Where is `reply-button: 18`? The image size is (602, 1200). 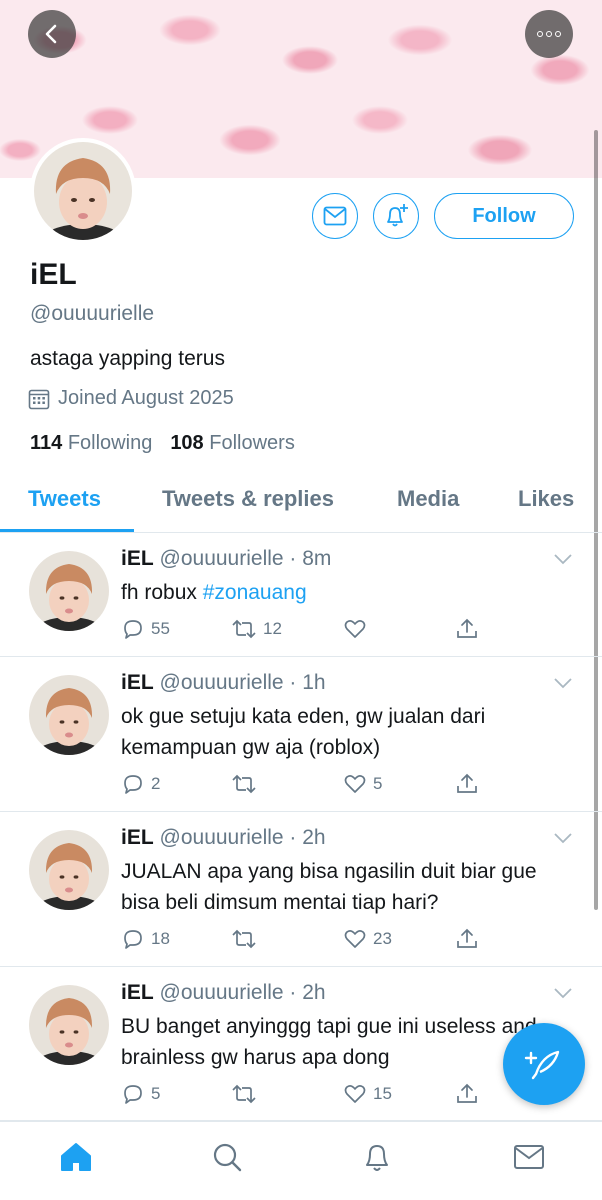
reply-button: 18 is located at coordinates (145, 939).